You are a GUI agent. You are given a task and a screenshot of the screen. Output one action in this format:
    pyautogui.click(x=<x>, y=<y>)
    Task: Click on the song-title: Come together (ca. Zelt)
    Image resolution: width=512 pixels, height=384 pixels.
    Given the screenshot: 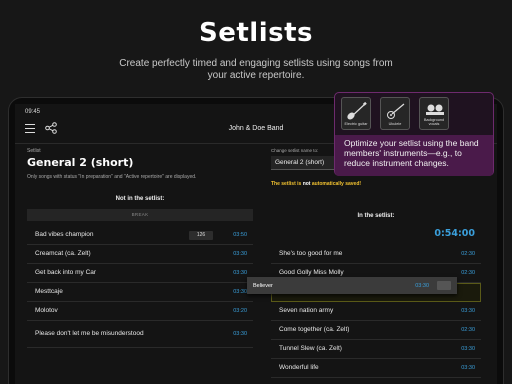 What is the action you would take?
    pyautogui.click(x=314, y=329)
    